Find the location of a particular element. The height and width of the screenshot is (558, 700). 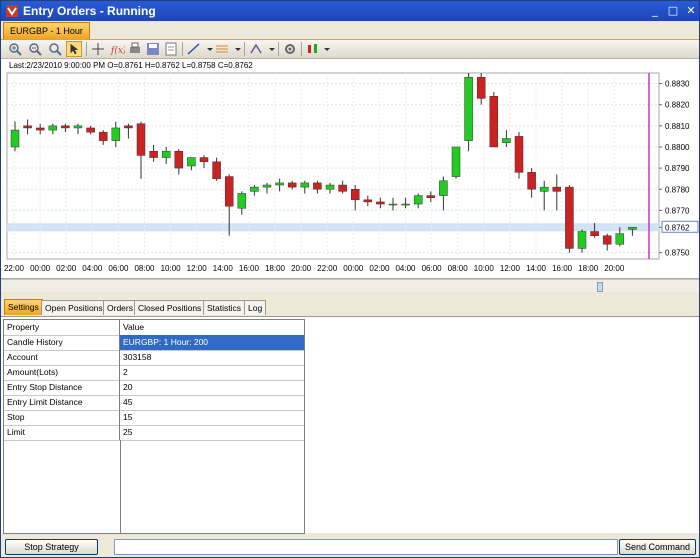

window-title: Entry Orders - Running is located at coordinates (89, 11).